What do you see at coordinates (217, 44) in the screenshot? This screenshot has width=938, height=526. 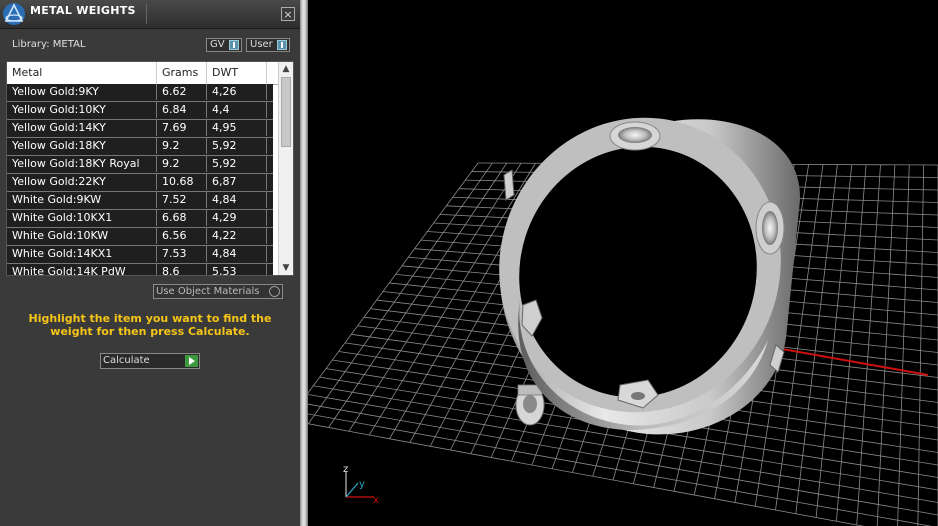 I see `gv-toggle-label: GV` at bounding box center [217, 44].